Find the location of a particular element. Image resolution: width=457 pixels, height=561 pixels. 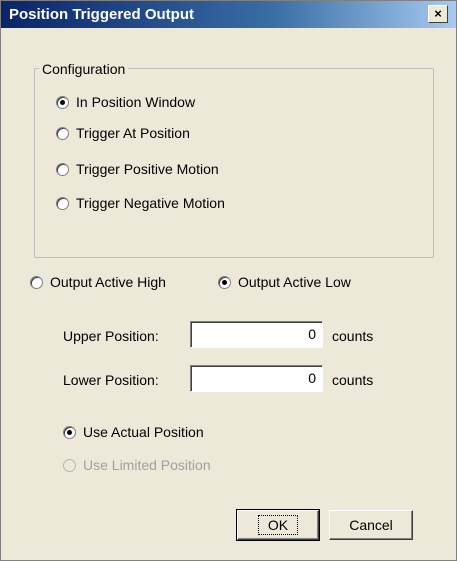

dialog-title: Position Triggered Output is located at coordinates (101, 14).